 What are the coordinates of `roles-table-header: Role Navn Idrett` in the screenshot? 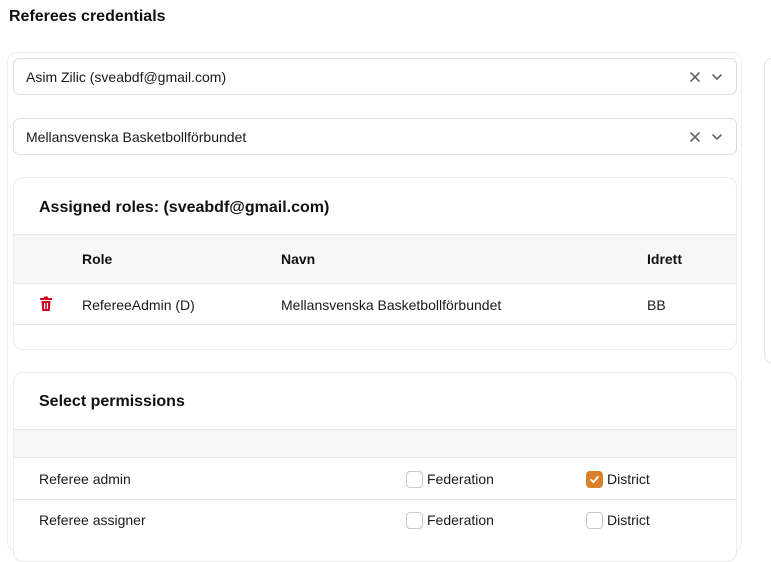 It's located at (375, 259).